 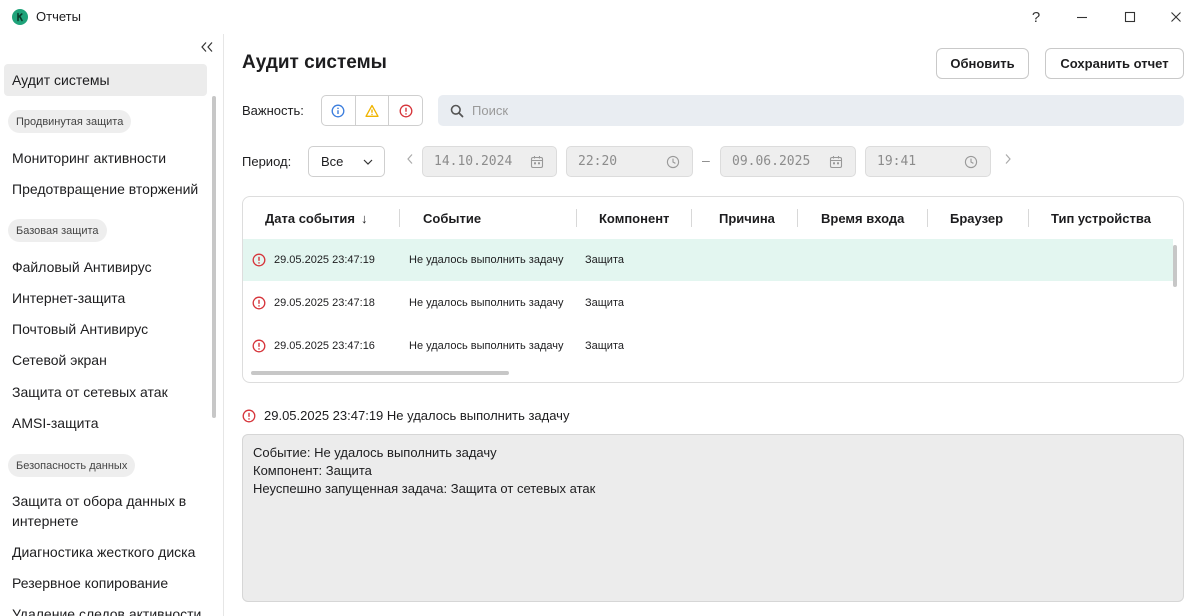 I want to click on page-title: Аудит системы, so click(x=314, y=62).